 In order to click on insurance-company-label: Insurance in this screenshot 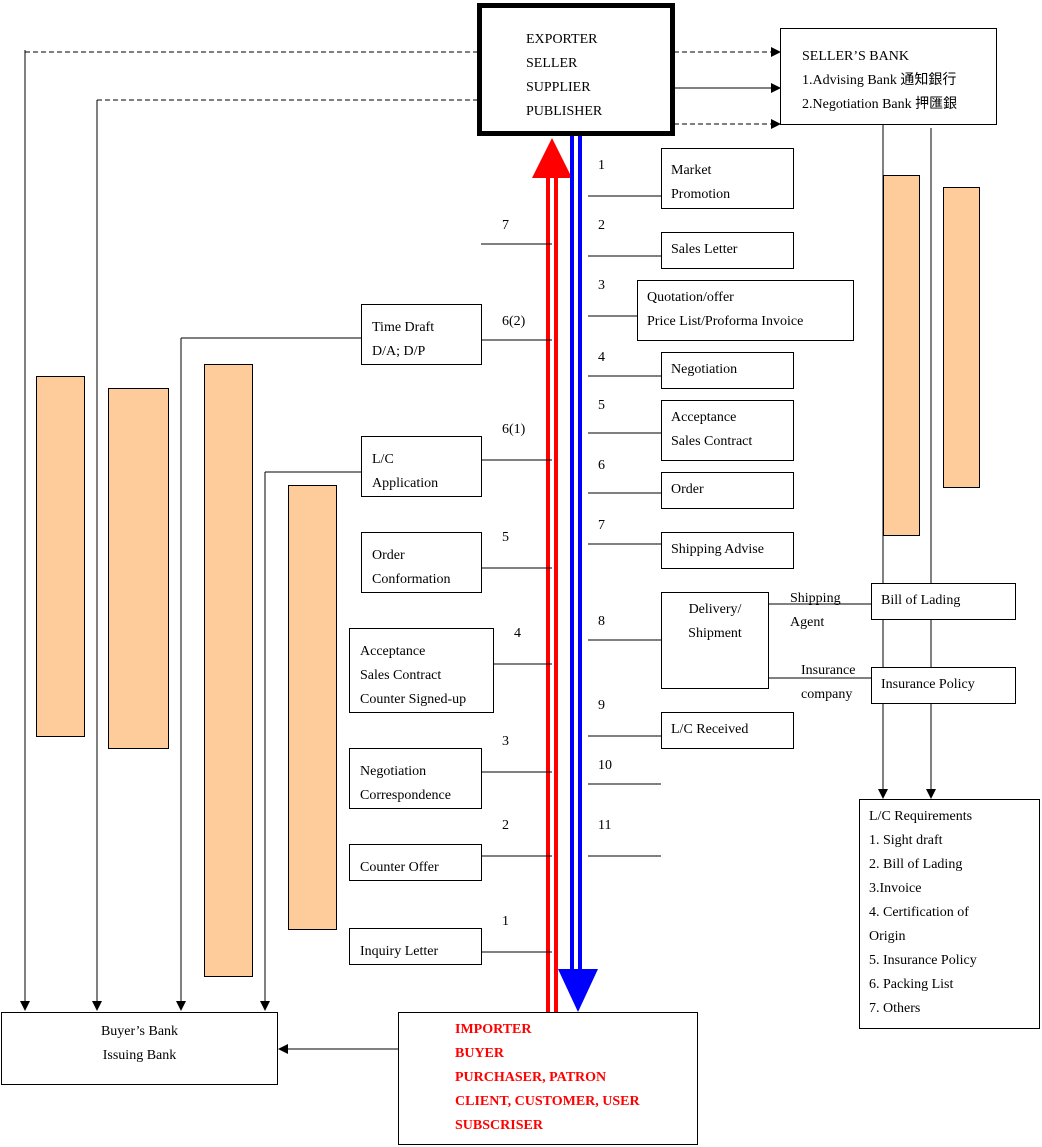, I will do `click(828, 670)`.